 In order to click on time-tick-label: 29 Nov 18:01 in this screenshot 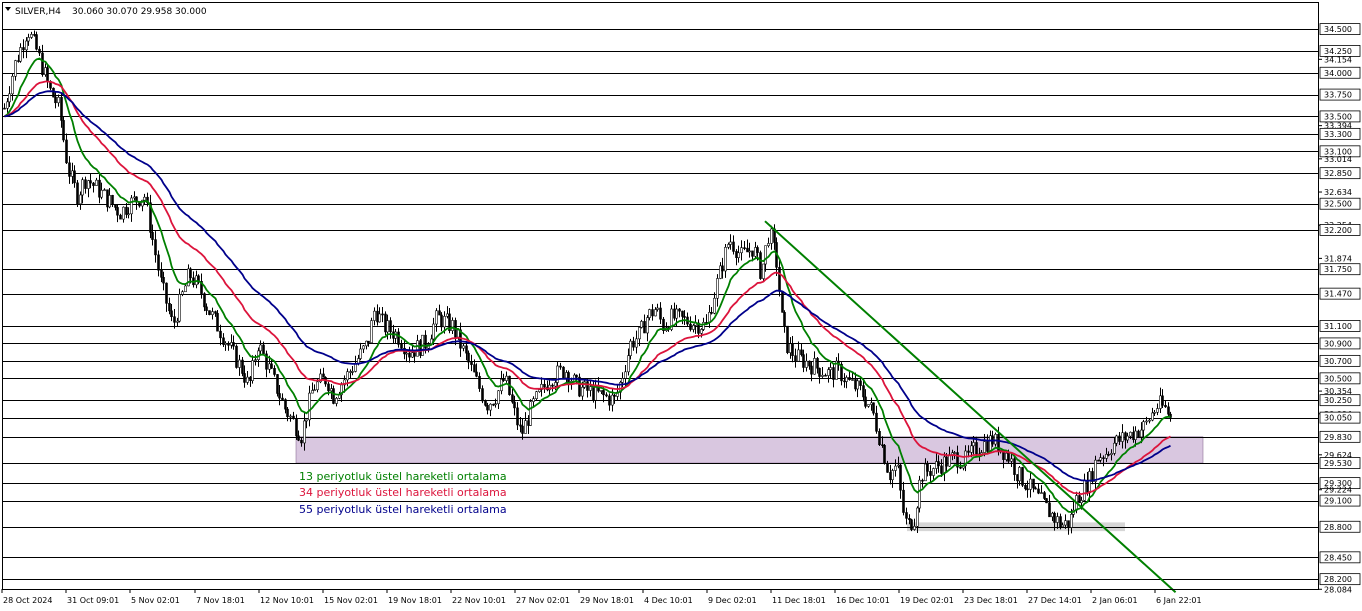, I will do `click(607, 600)`.